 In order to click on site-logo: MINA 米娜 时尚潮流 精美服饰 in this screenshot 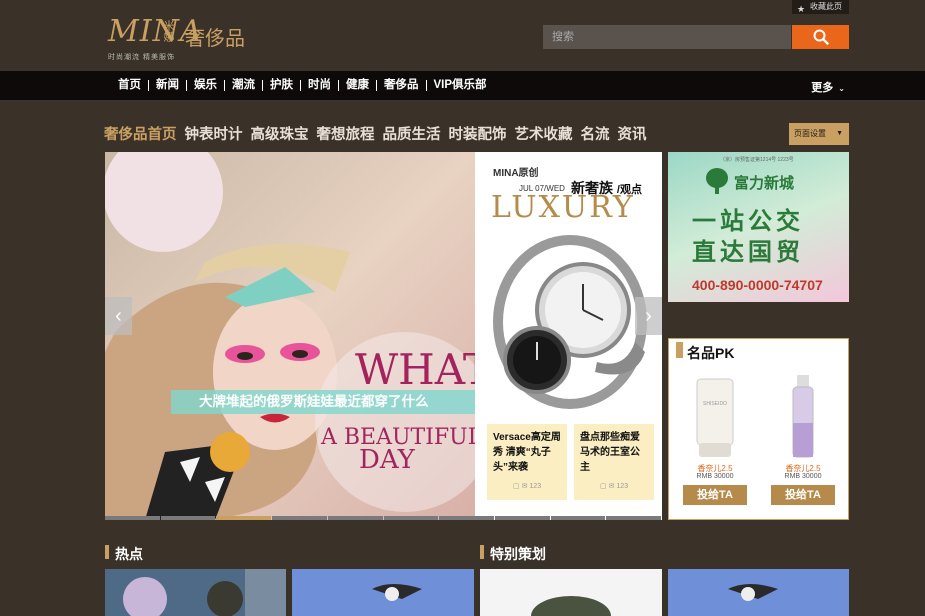, I will do `click(154, 39)`.